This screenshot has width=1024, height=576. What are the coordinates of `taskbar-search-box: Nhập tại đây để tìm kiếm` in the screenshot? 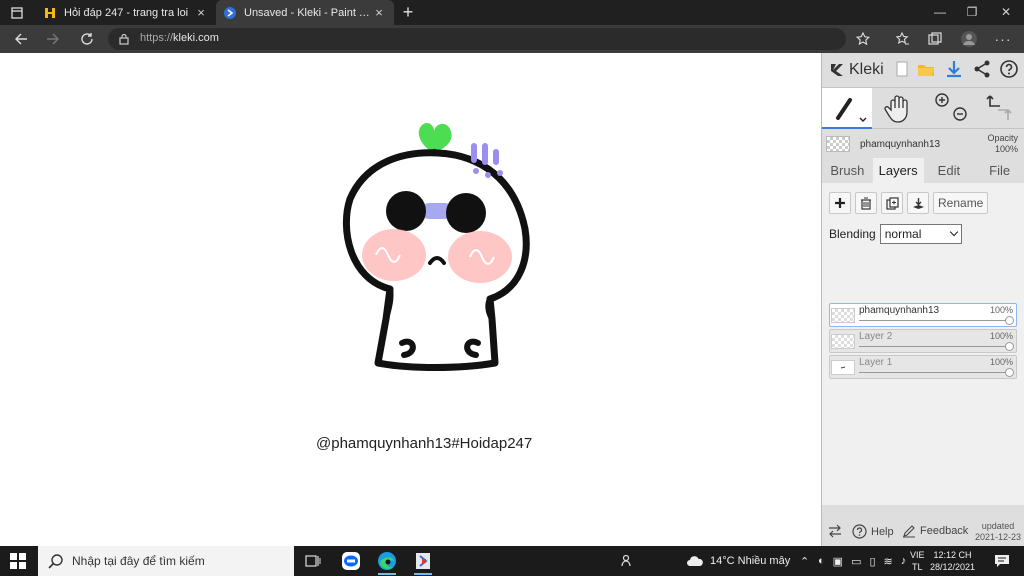 It's located at (166, 561).